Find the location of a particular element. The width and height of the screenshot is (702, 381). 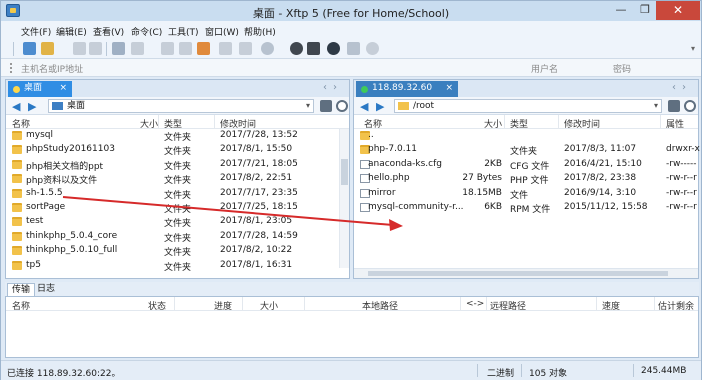

remote-path-input: /root ▾ is located at coordinates (528, 106).